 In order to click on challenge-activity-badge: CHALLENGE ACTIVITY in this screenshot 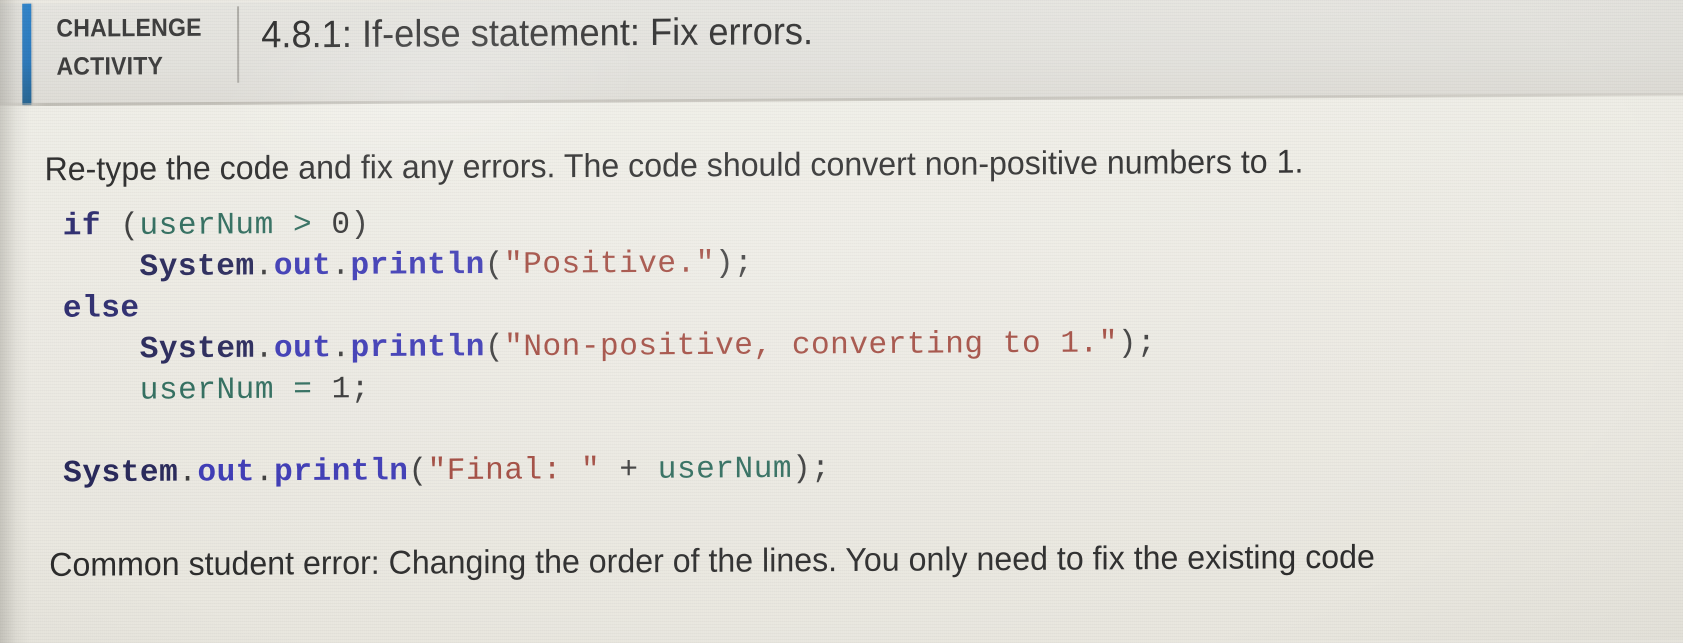, I will do `click(134, 47)`.